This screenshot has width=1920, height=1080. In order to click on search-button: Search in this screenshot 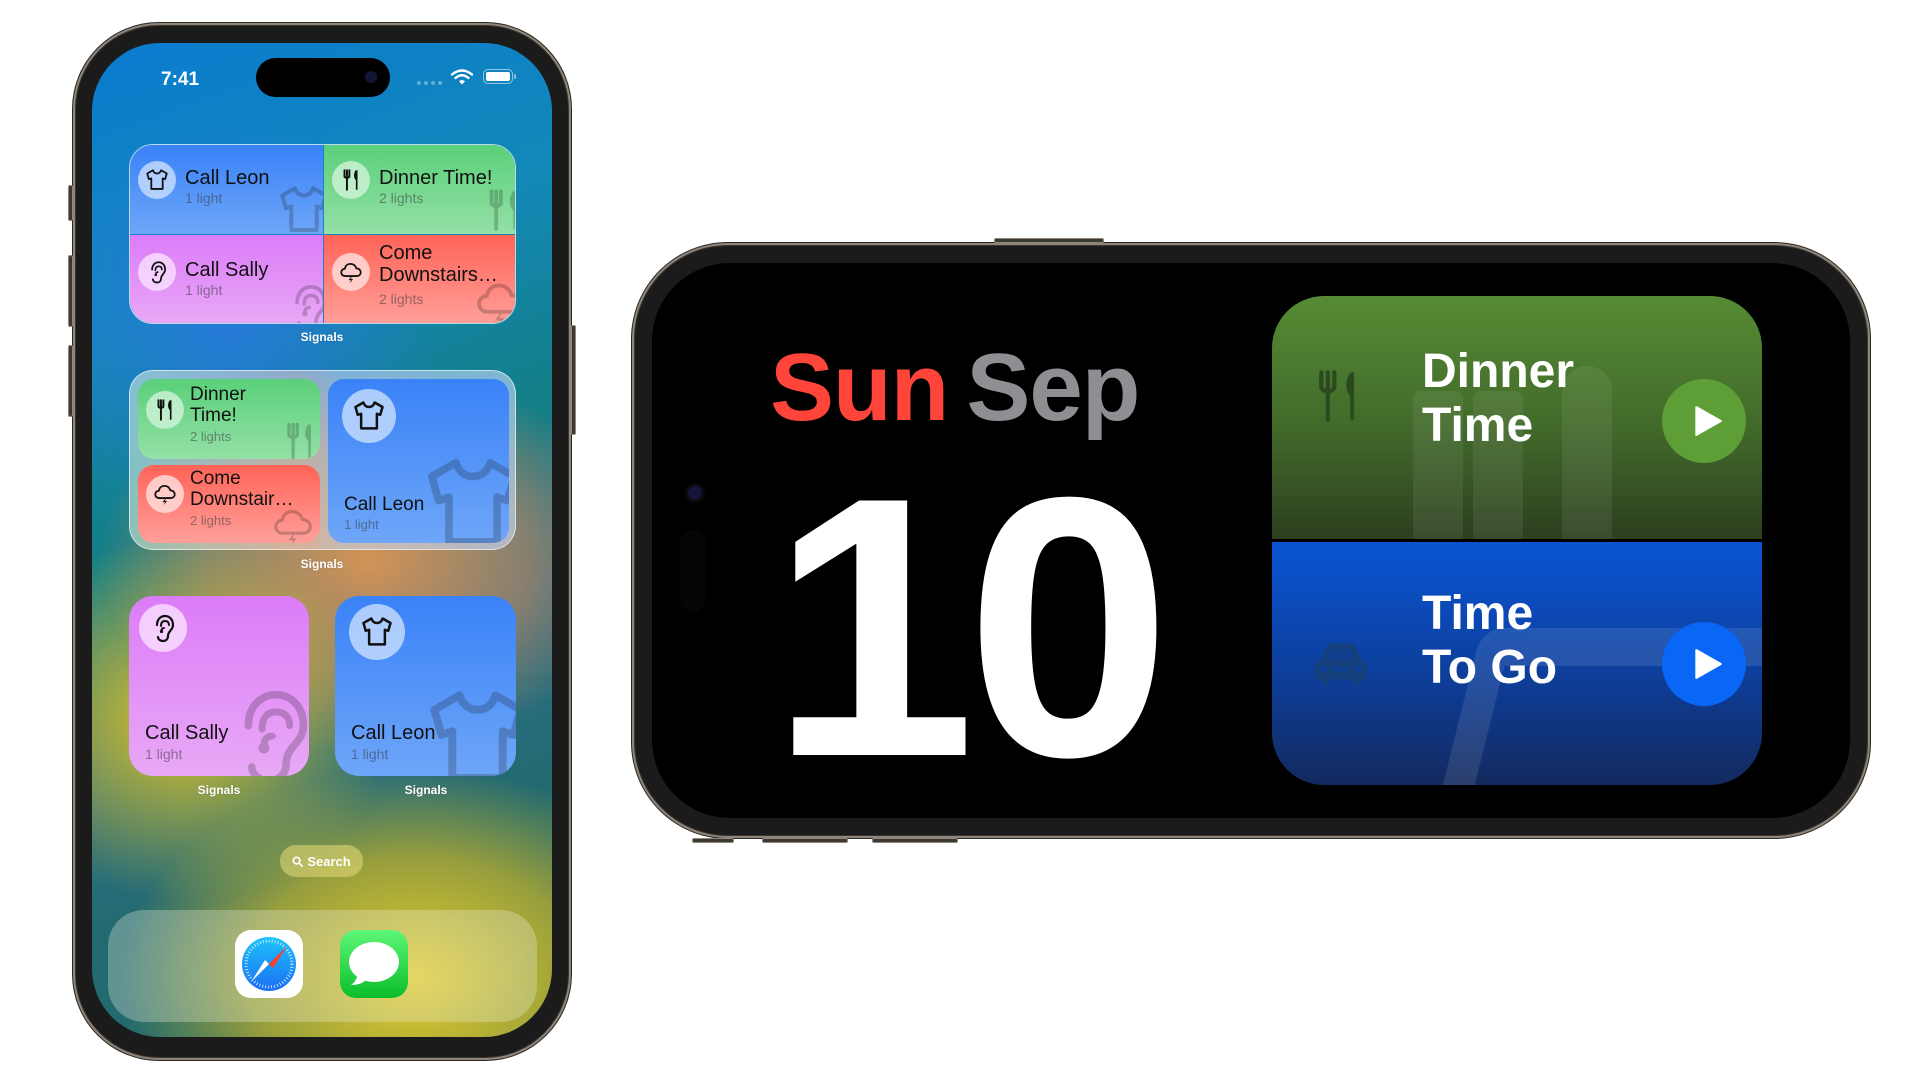, I will do `click(321, 861)`.